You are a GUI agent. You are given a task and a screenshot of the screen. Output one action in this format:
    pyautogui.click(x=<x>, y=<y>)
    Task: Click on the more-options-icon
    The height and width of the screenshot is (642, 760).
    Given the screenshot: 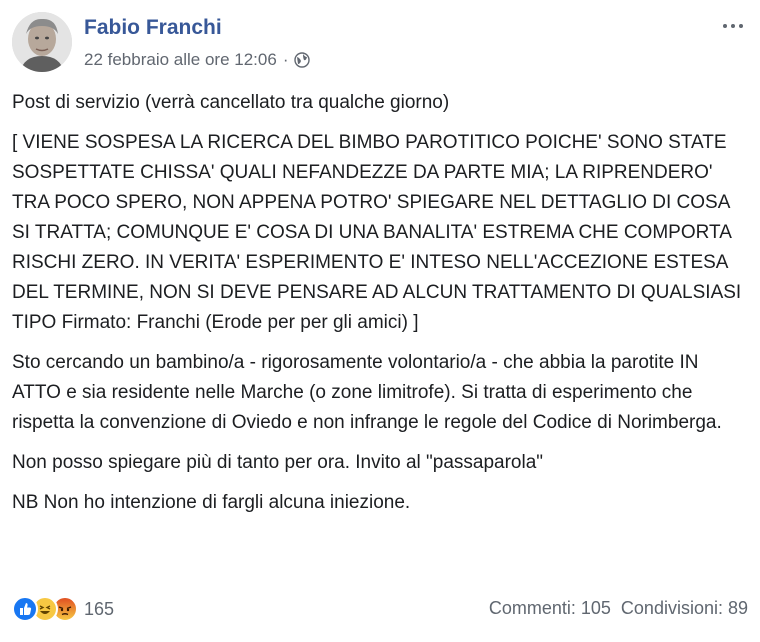 What is the action you would take?
    pyautogui.click(x=733, y=26)
    